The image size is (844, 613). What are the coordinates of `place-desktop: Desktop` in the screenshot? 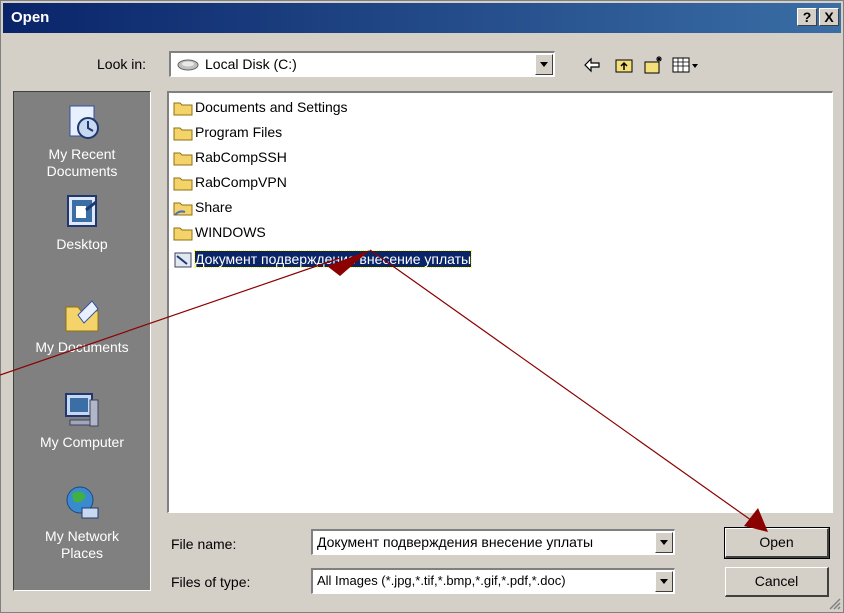 It's located at (82, 222).